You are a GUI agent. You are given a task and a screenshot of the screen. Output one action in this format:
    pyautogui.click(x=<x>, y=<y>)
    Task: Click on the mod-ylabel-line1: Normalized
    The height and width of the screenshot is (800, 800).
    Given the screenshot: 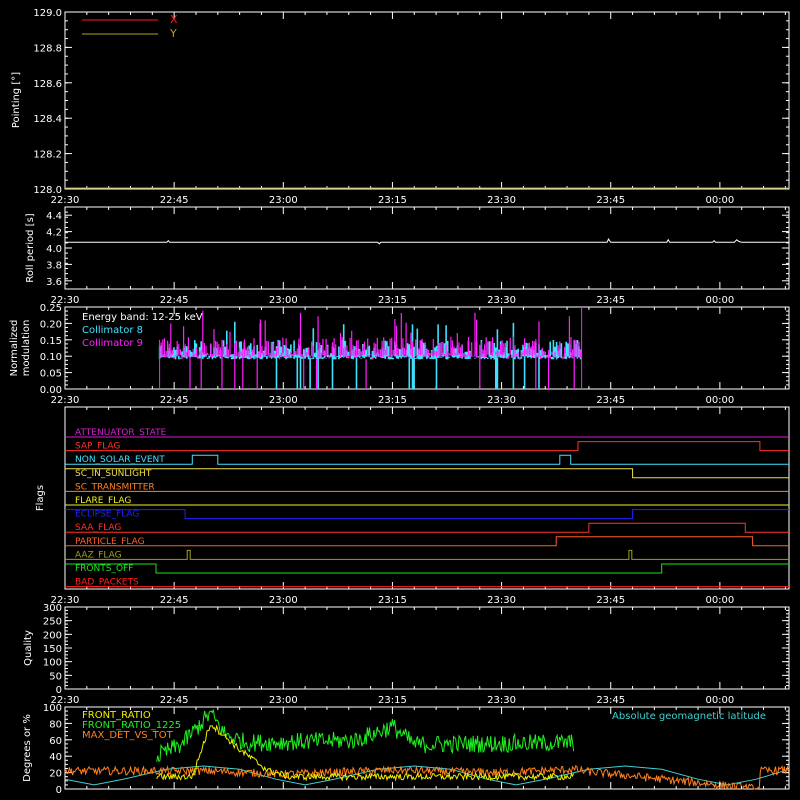 What is the action you would take?
    pyautogui.click(x=14, y=348)
    